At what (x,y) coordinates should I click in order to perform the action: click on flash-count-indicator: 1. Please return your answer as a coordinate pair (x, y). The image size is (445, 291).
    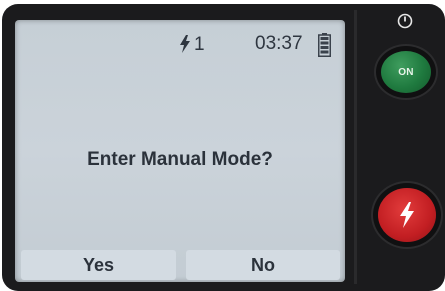
    Looking at the image, I should click on (192, 44).